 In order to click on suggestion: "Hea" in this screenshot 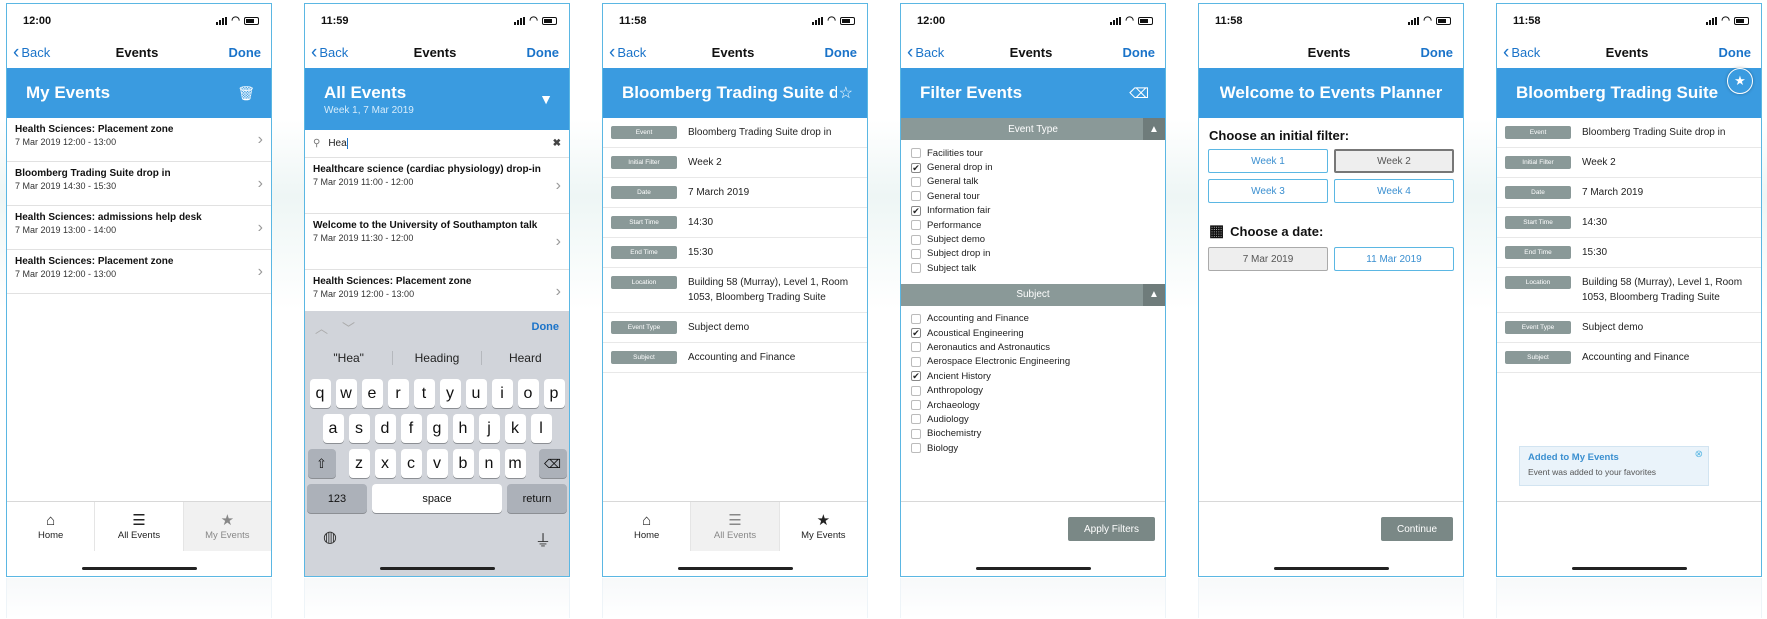, I will do `click(349, 358)`.